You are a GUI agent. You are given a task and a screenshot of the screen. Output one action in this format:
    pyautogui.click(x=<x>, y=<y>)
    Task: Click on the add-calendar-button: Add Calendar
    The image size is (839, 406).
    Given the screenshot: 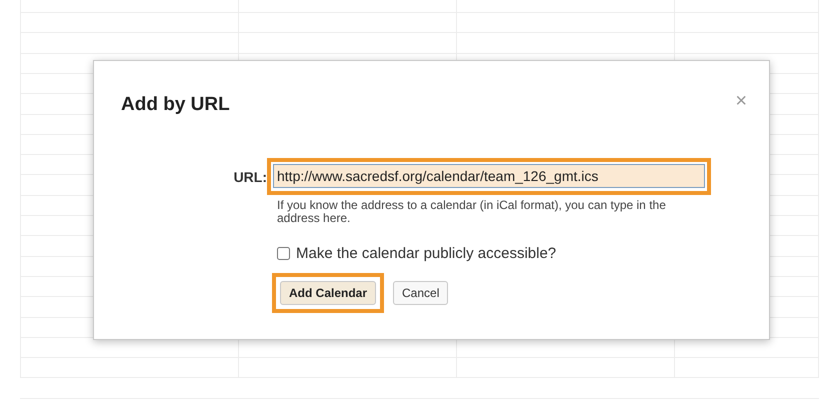 What is the action you would take?
    pyautogui.click(x=328, y=293)
    